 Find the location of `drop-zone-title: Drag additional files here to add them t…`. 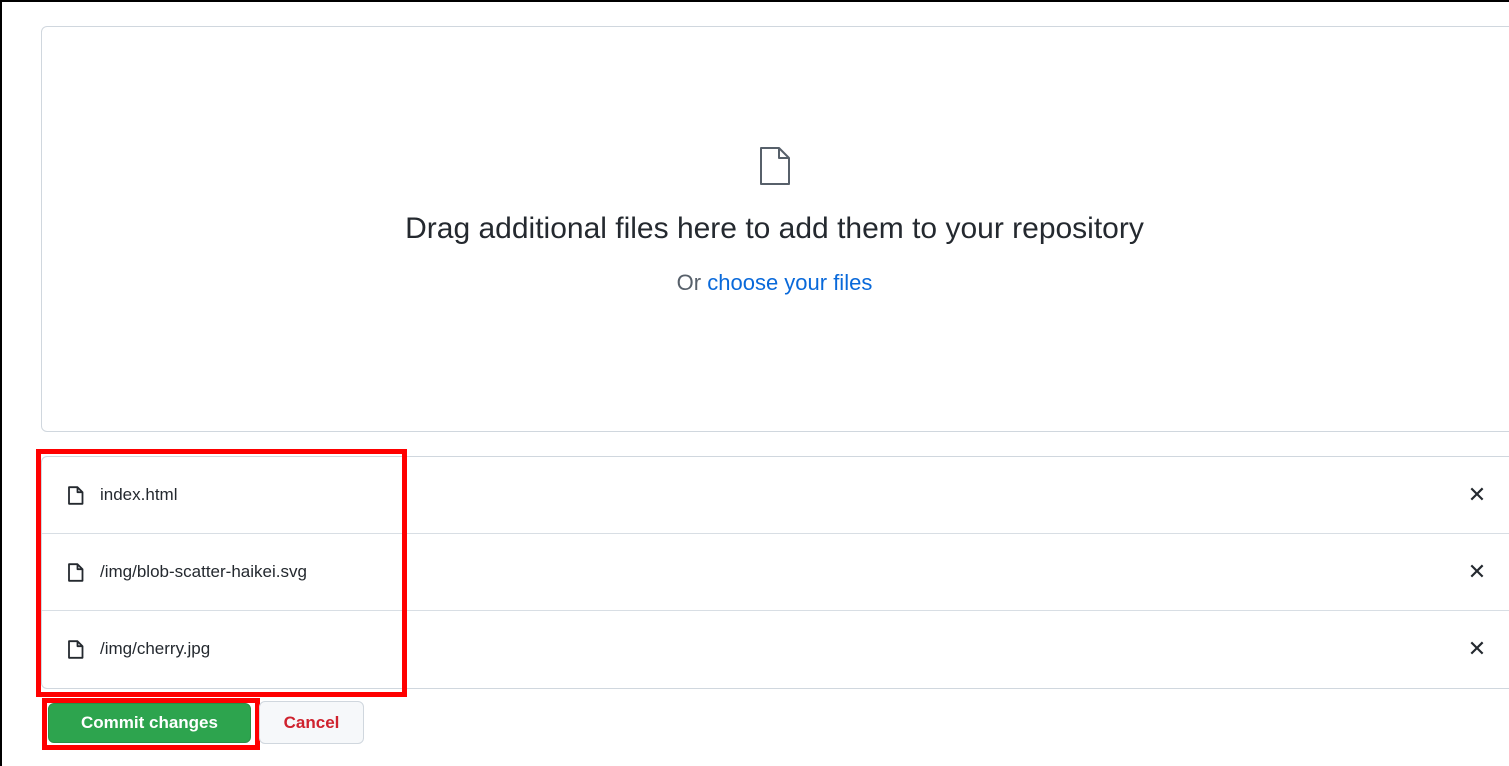

drop-zone-title: Drag additional files here to add them t… is located at coordinates (774, 228).